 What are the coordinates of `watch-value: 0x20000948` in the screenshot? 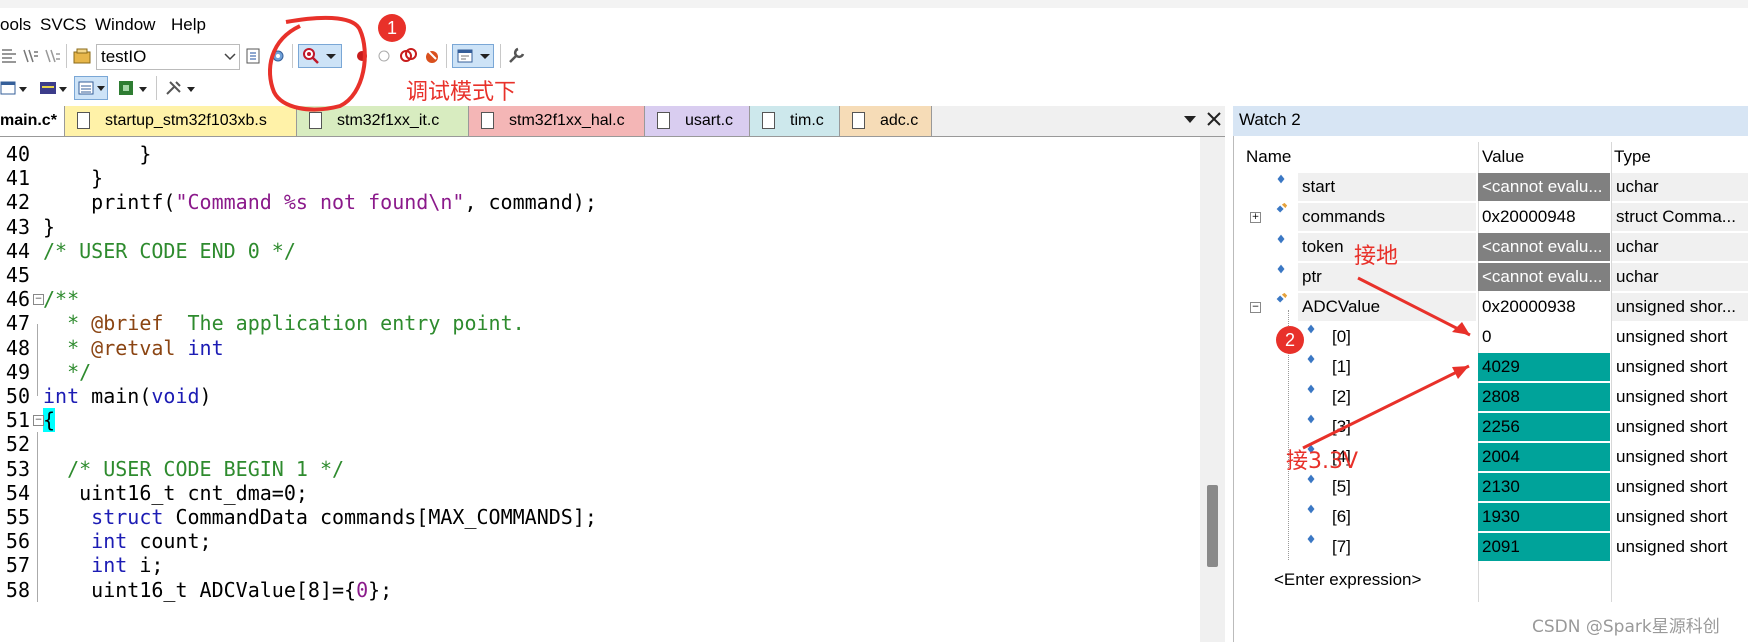 It's located at (1544, 217).